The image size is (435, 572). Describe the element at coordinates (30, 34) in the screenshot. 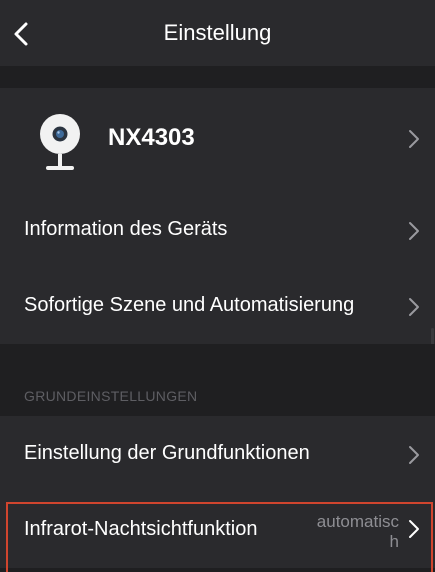

I see `back-button` at that location.